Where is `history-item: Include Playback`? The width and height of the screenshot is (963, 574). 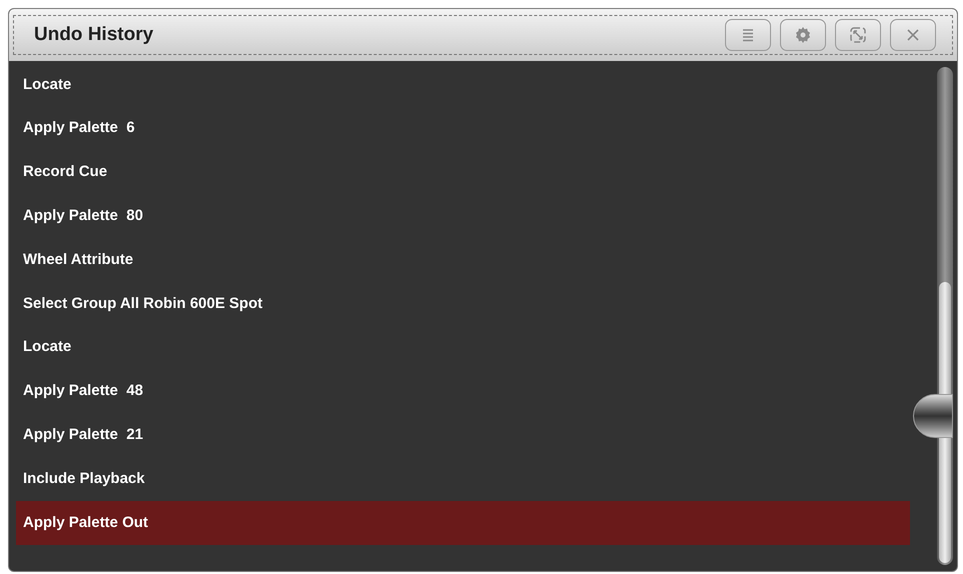 history-item: Include Playback is located at coordinates (463, 479).